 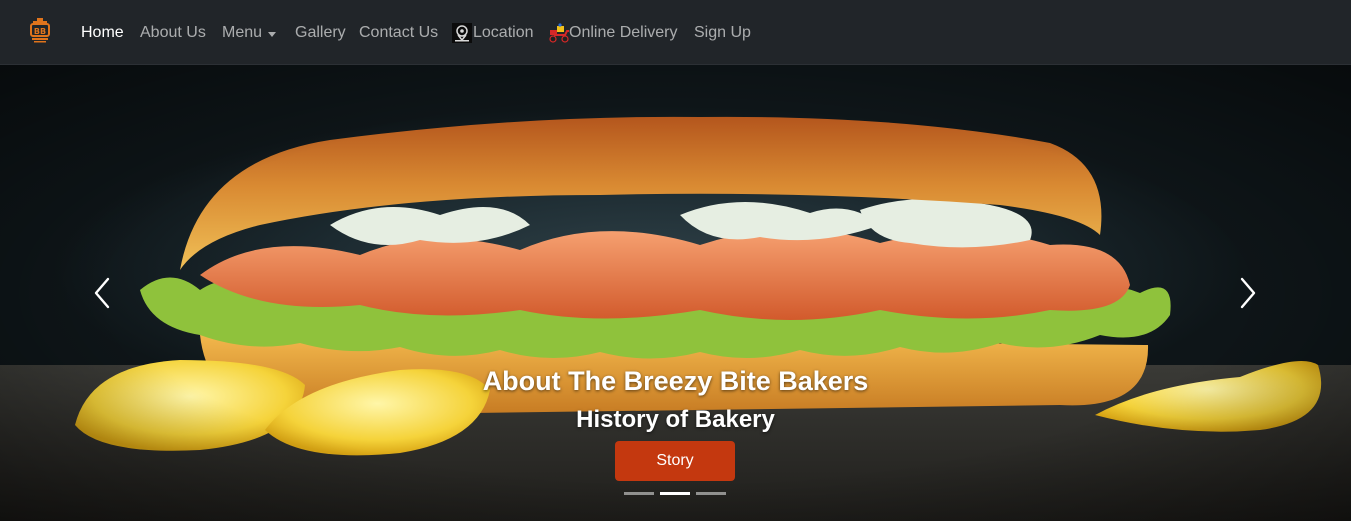 What do you see at coordinates (242, 32) in the screenshot?
I see `nav-menu-label: Menu` at bounding box center [242, 32].